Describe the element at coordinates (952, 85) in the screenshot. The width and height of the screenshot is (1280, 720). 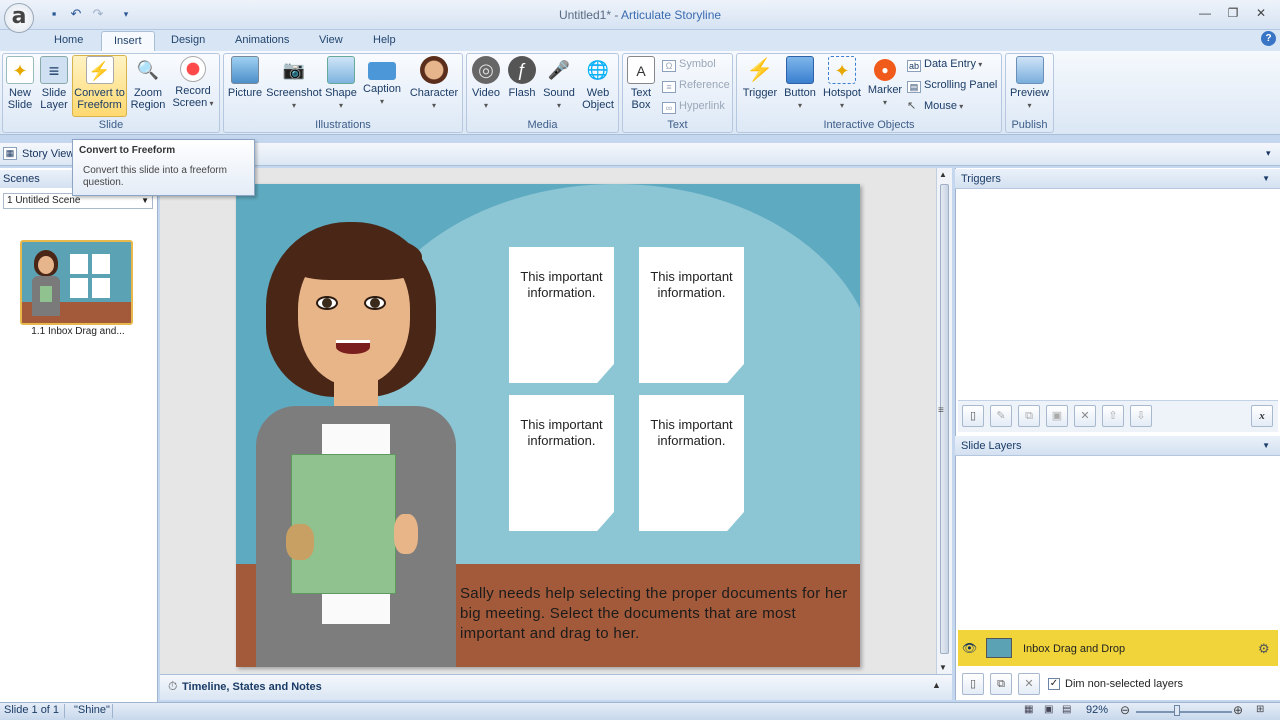
I see `scrolling-panel-button: ▤ Scrolling Panel` at that location.